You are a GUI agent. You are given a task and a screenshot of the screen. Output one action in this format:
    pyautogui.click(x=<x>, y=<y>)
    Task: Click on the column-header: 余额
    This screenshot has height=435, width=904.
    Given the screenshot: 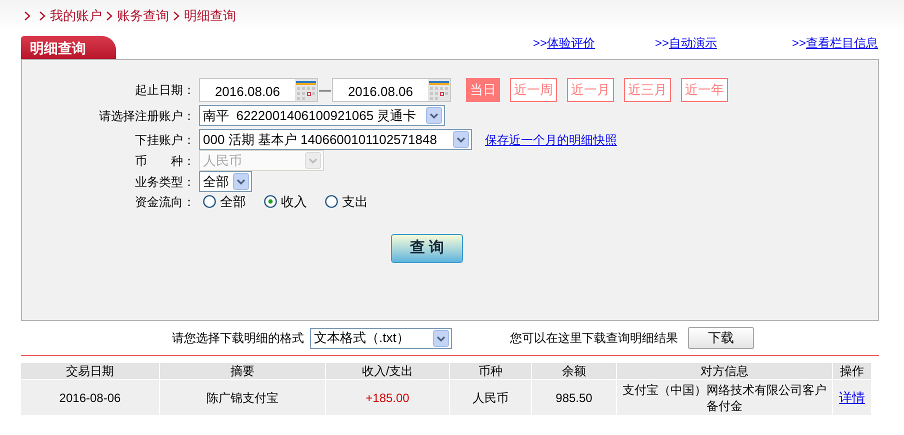 What is the action you would take?
    pyautogui.click(x=574, y=371)
    